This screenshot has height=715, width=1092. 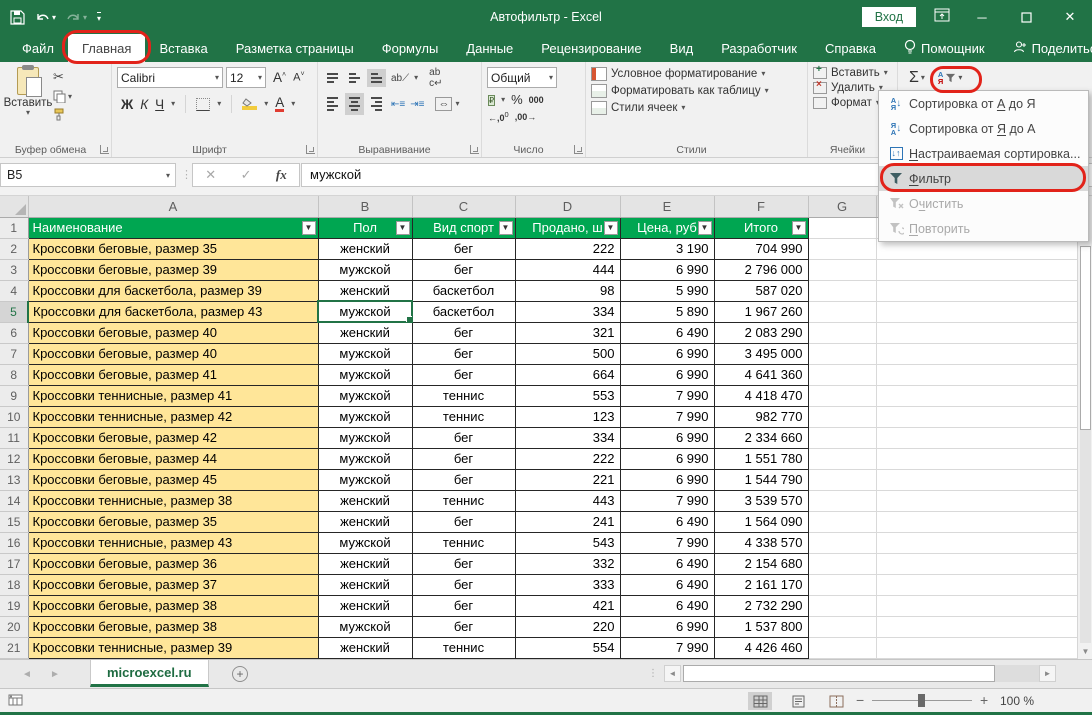 What do you see at coordinates (14, 417) in the screenshot?
I see `row-header-10: 10` at bounding box center [14, 417].